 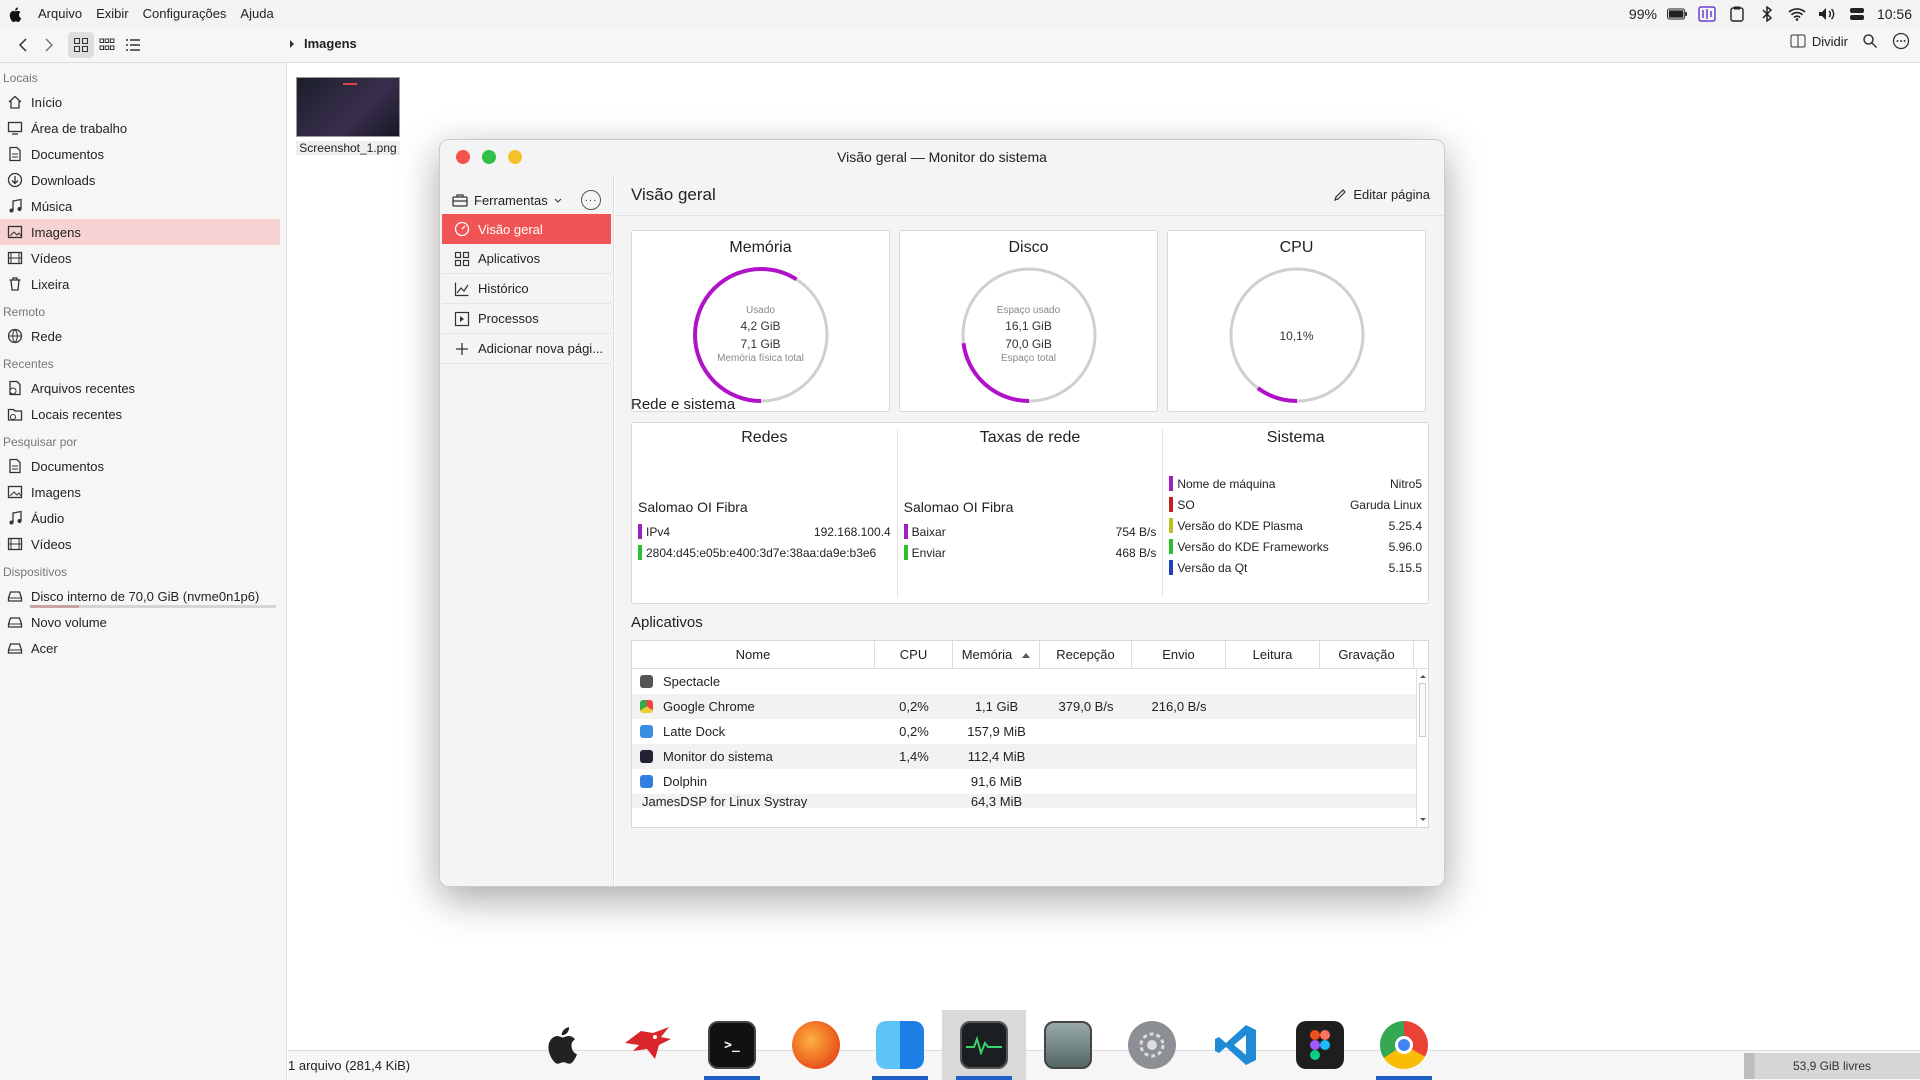 What do you see at coordinates (143, 102) in the screenshot?
I see `sidebar-item-inicio: Início` at bounding box center [143, 102].